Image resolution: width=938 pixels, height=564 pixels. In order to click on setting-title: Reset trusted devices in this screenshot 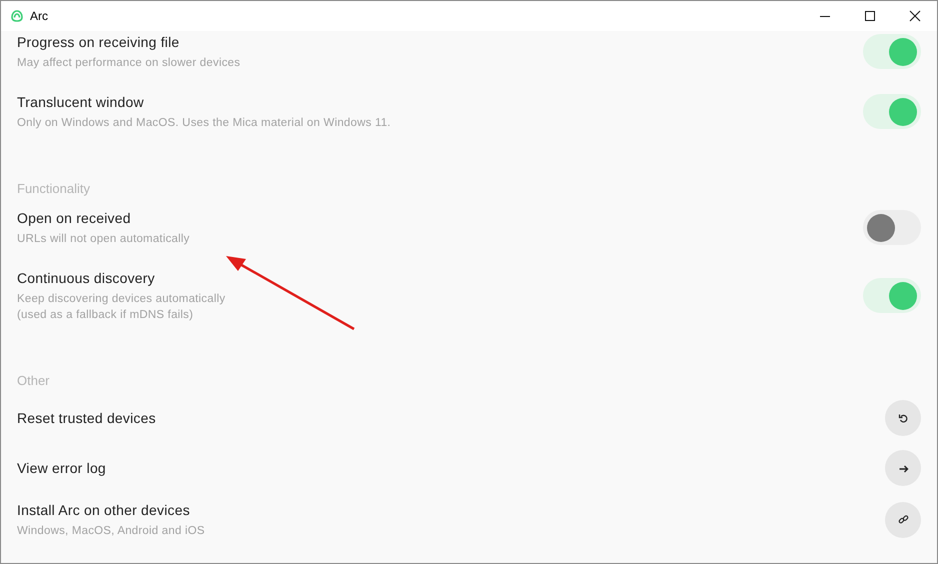, I will do `click(86, 418)`.